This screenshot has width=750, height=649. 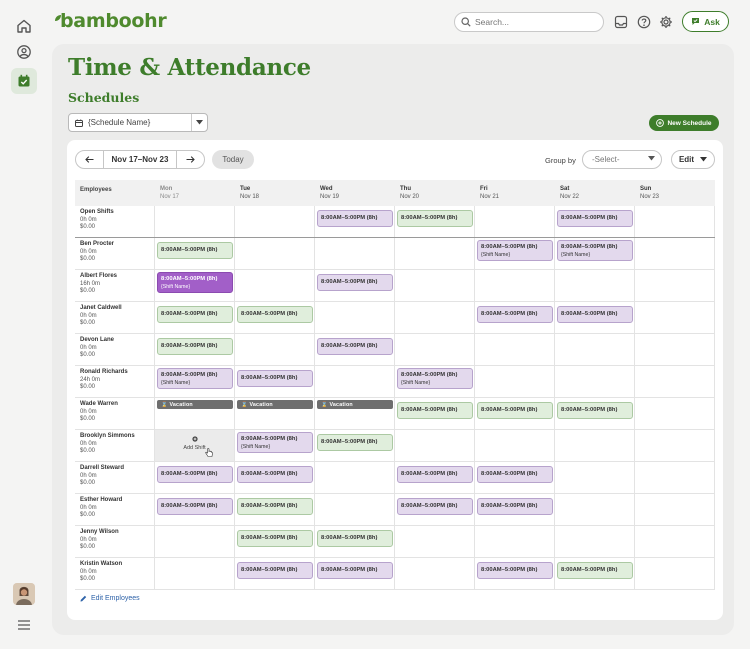 I want to click on ask-label: Ask, so click(x=712, y=21).